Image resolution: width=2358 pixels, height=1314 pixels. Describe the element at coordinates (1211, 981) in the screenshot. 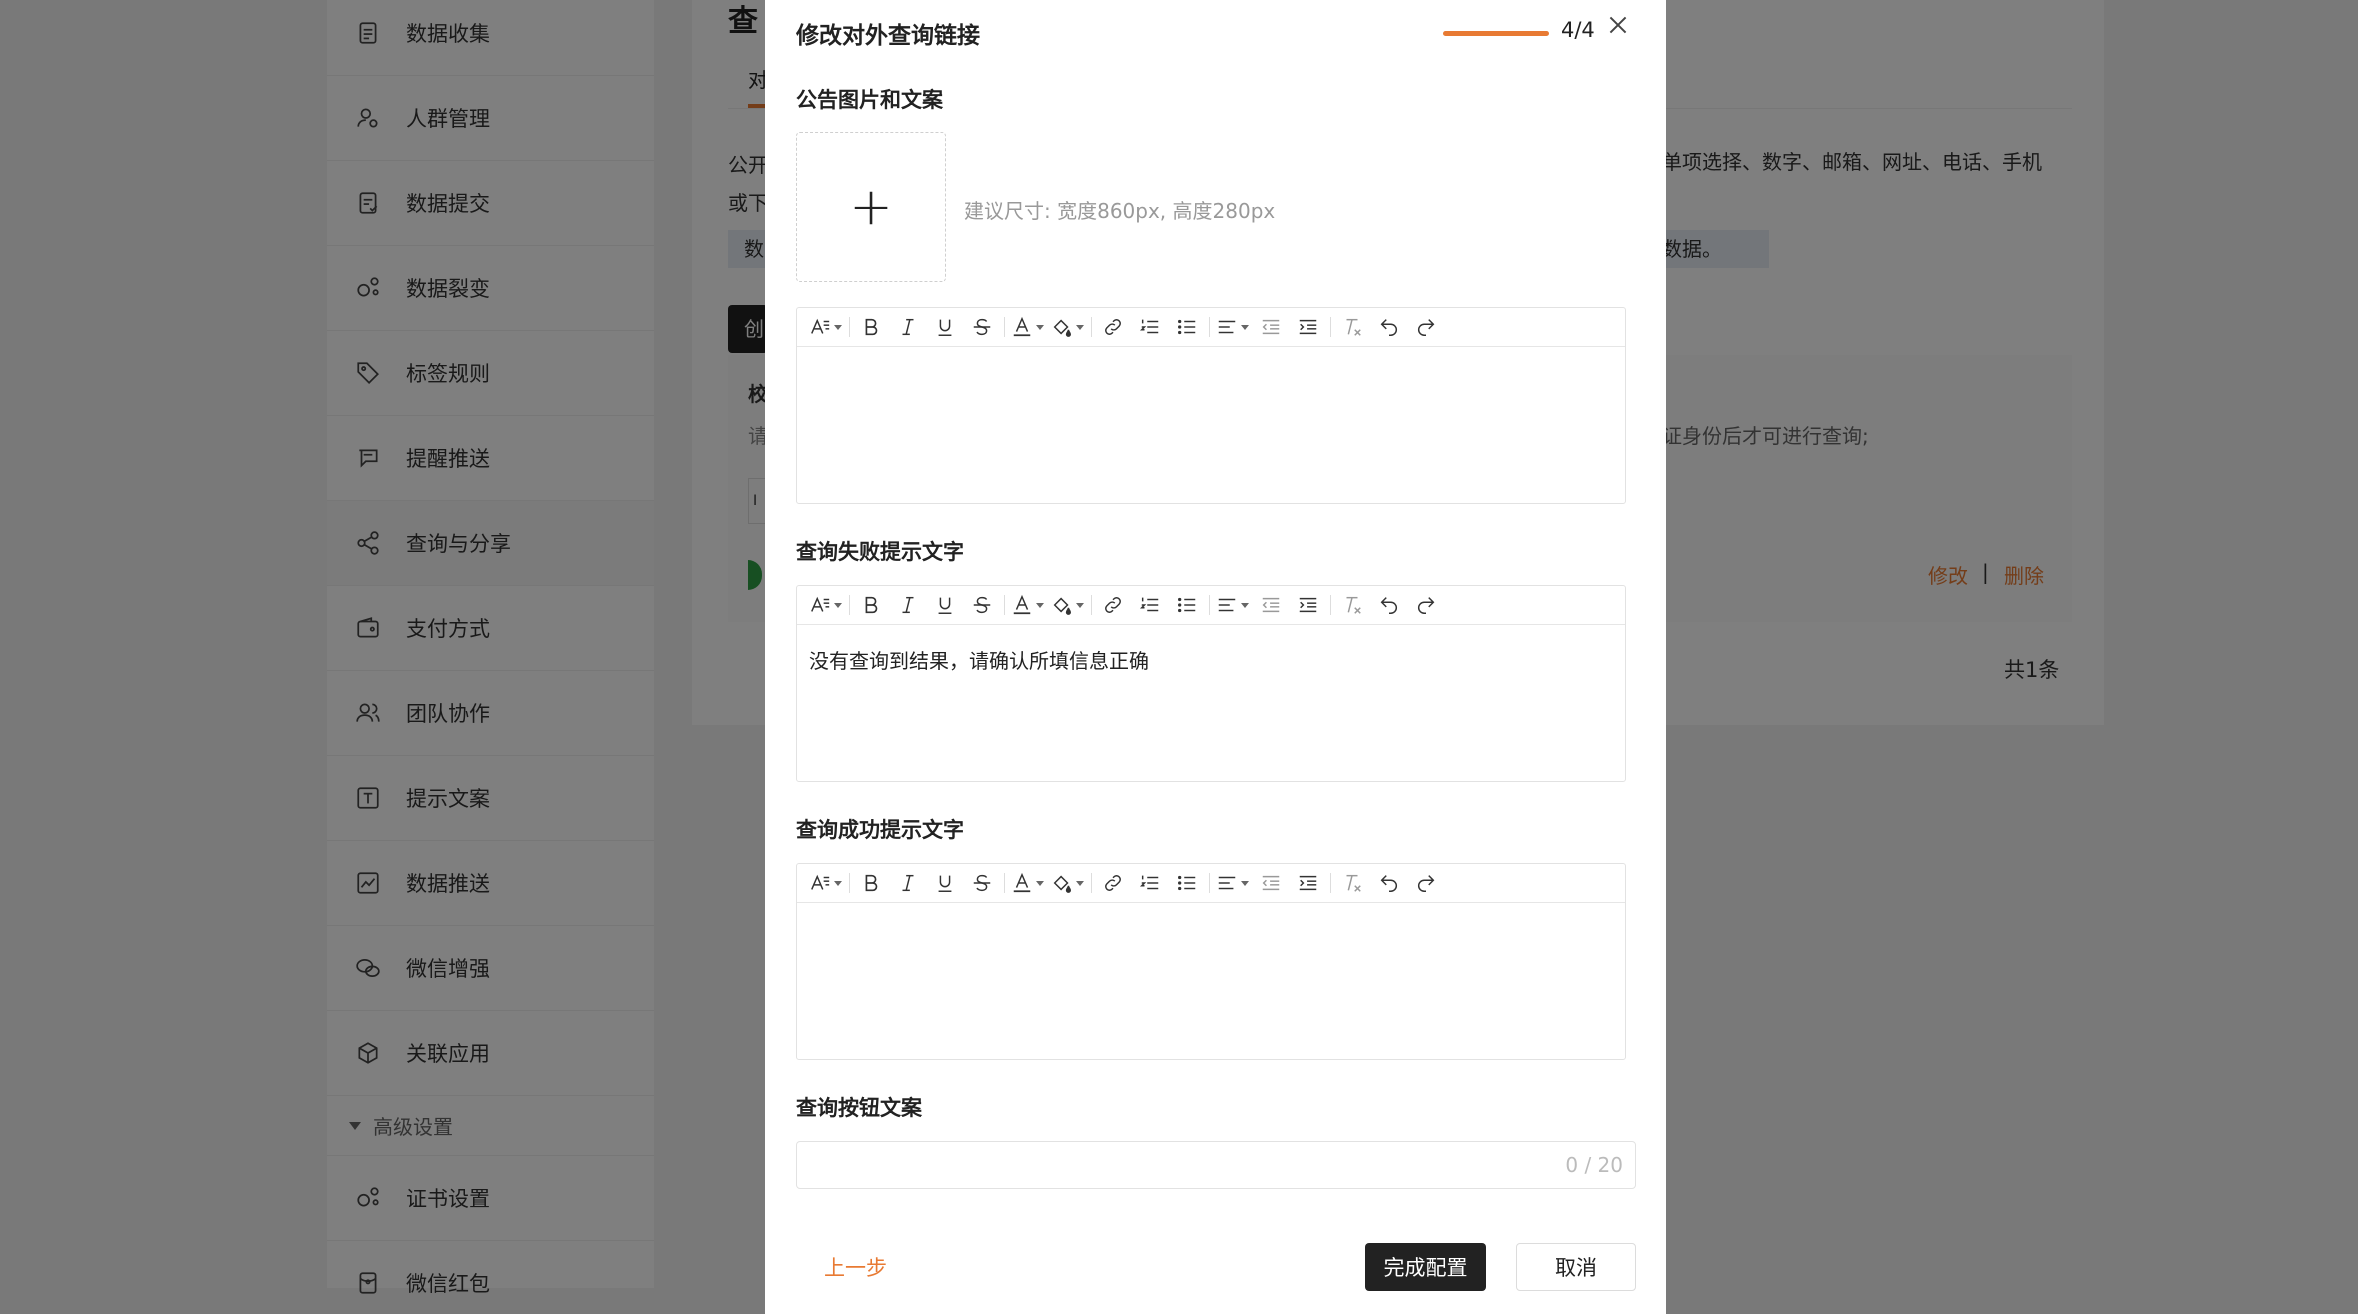

I see `success-text-editor-body` at that location.